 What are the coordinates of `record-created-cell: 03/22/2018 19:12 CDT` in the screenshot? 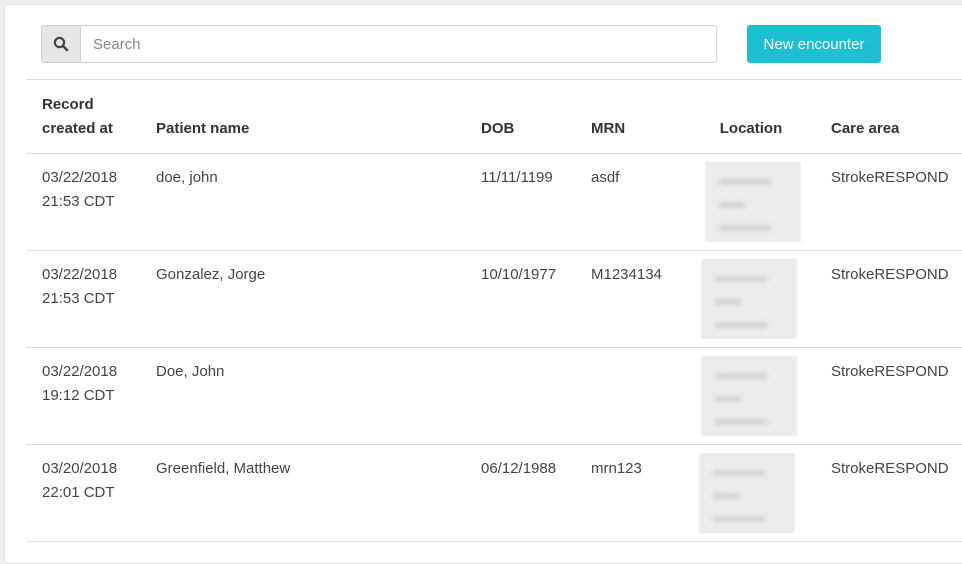 It's located at (83, 396).